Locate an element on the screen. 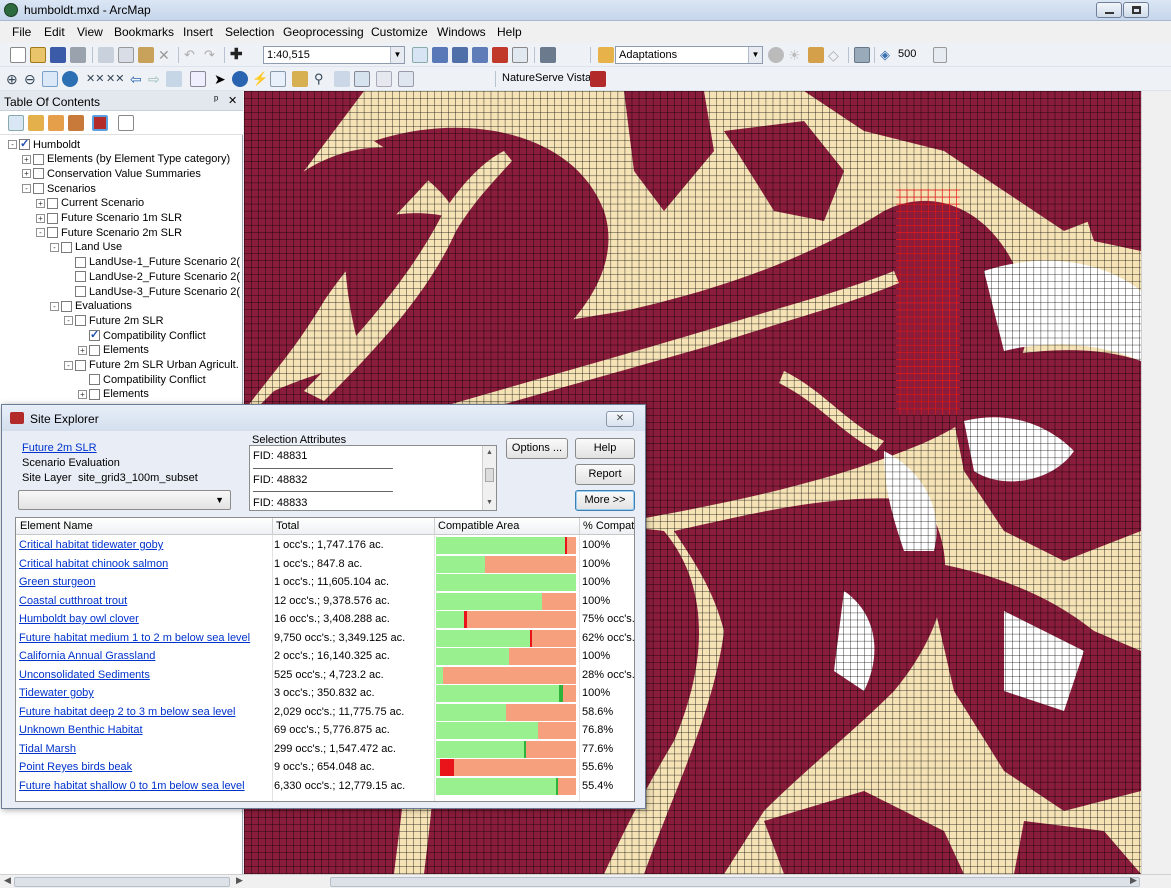  scroll-right-icon: ▶ is located at coordinates (239, 880).